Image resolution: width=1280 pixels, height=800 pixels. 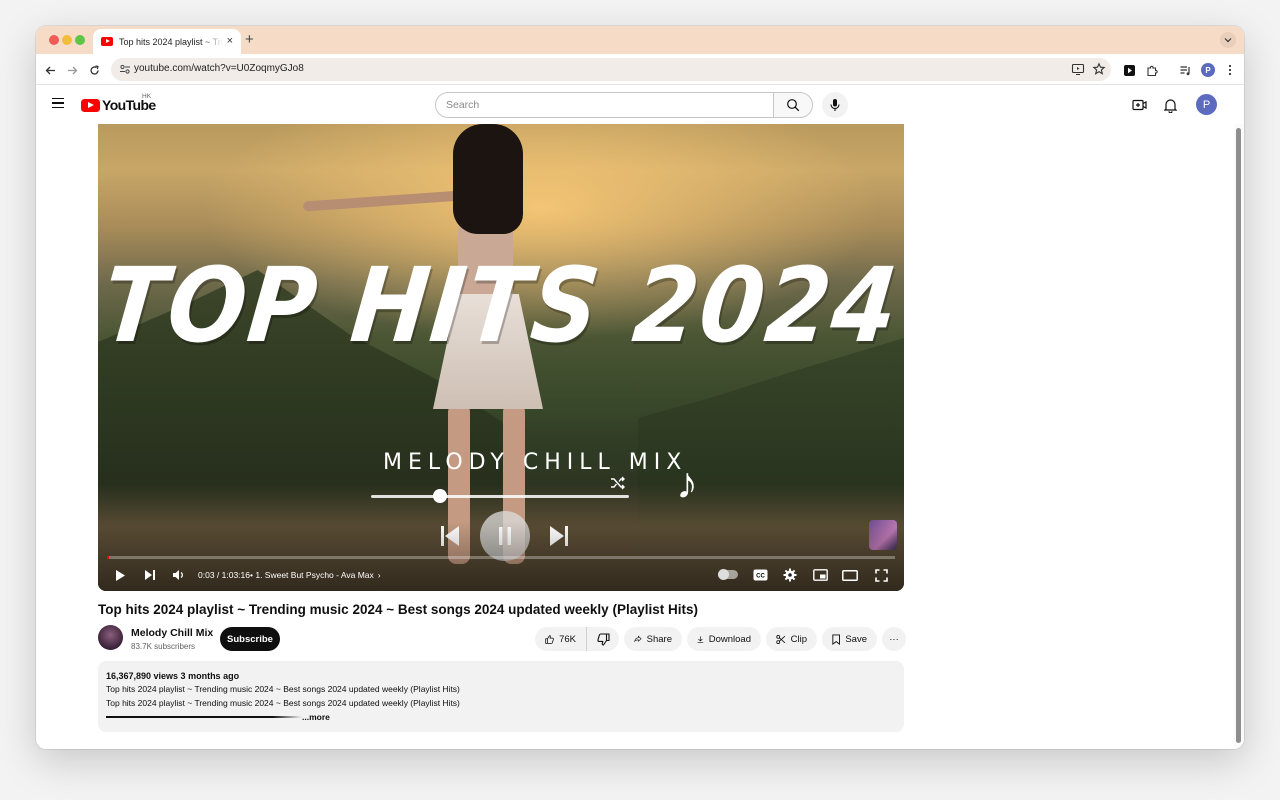 I want to click on like-button: 76K, so click(x=560, y=639).